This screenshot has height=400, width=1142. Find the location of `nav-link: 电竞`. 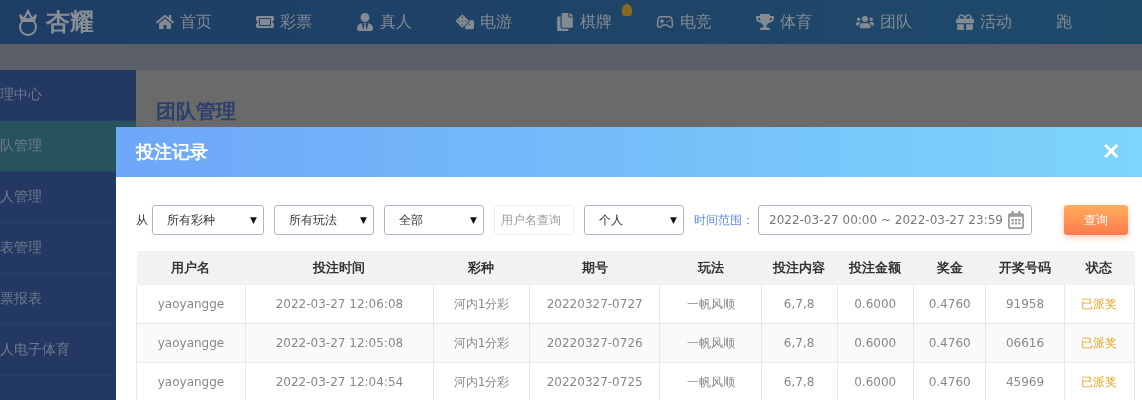

nav-link: 电竞 is located at coordinates (699, 22).